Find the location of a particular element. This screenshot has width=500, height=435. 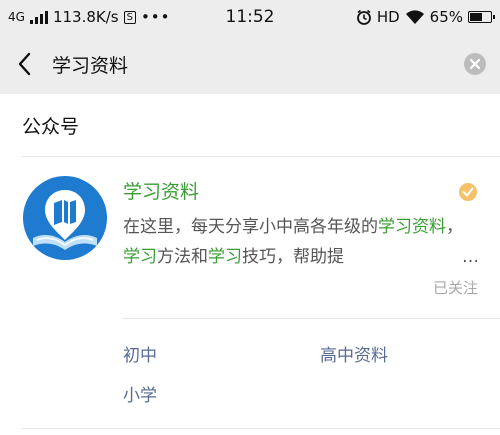

clear-search-button is located at coordinates (475, 64).